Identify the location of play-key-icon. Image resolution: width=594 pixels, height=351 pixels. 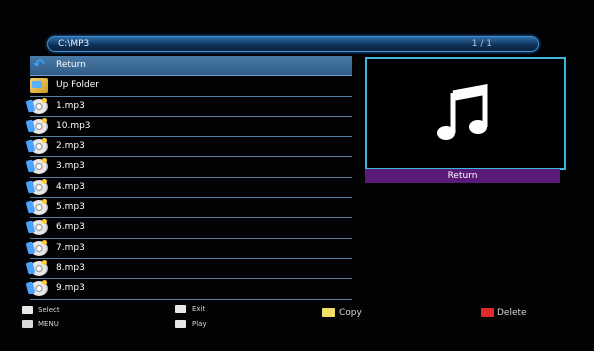
(180, 324).